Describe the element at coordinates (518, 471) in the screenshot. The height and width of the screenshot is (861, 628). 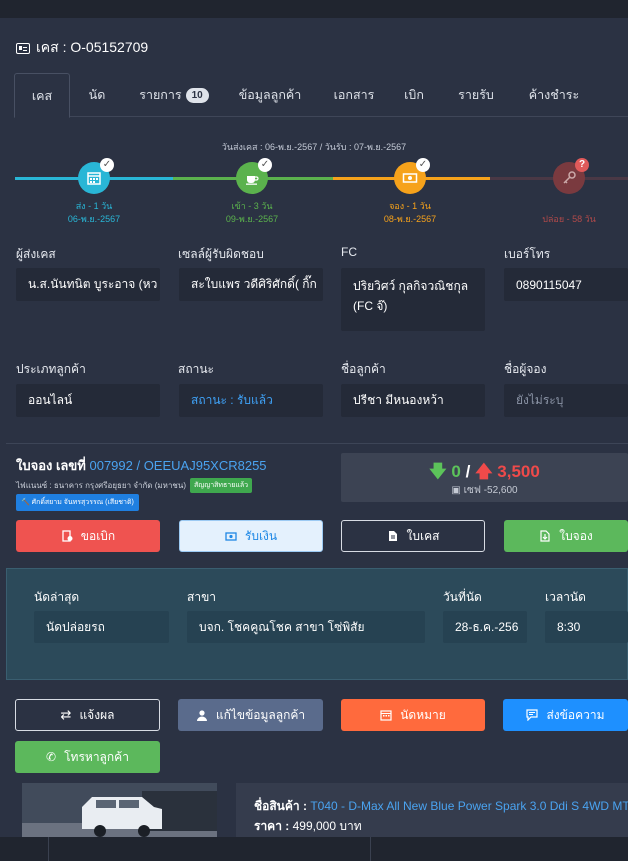
I see `amount-due: 3,500` at that location.